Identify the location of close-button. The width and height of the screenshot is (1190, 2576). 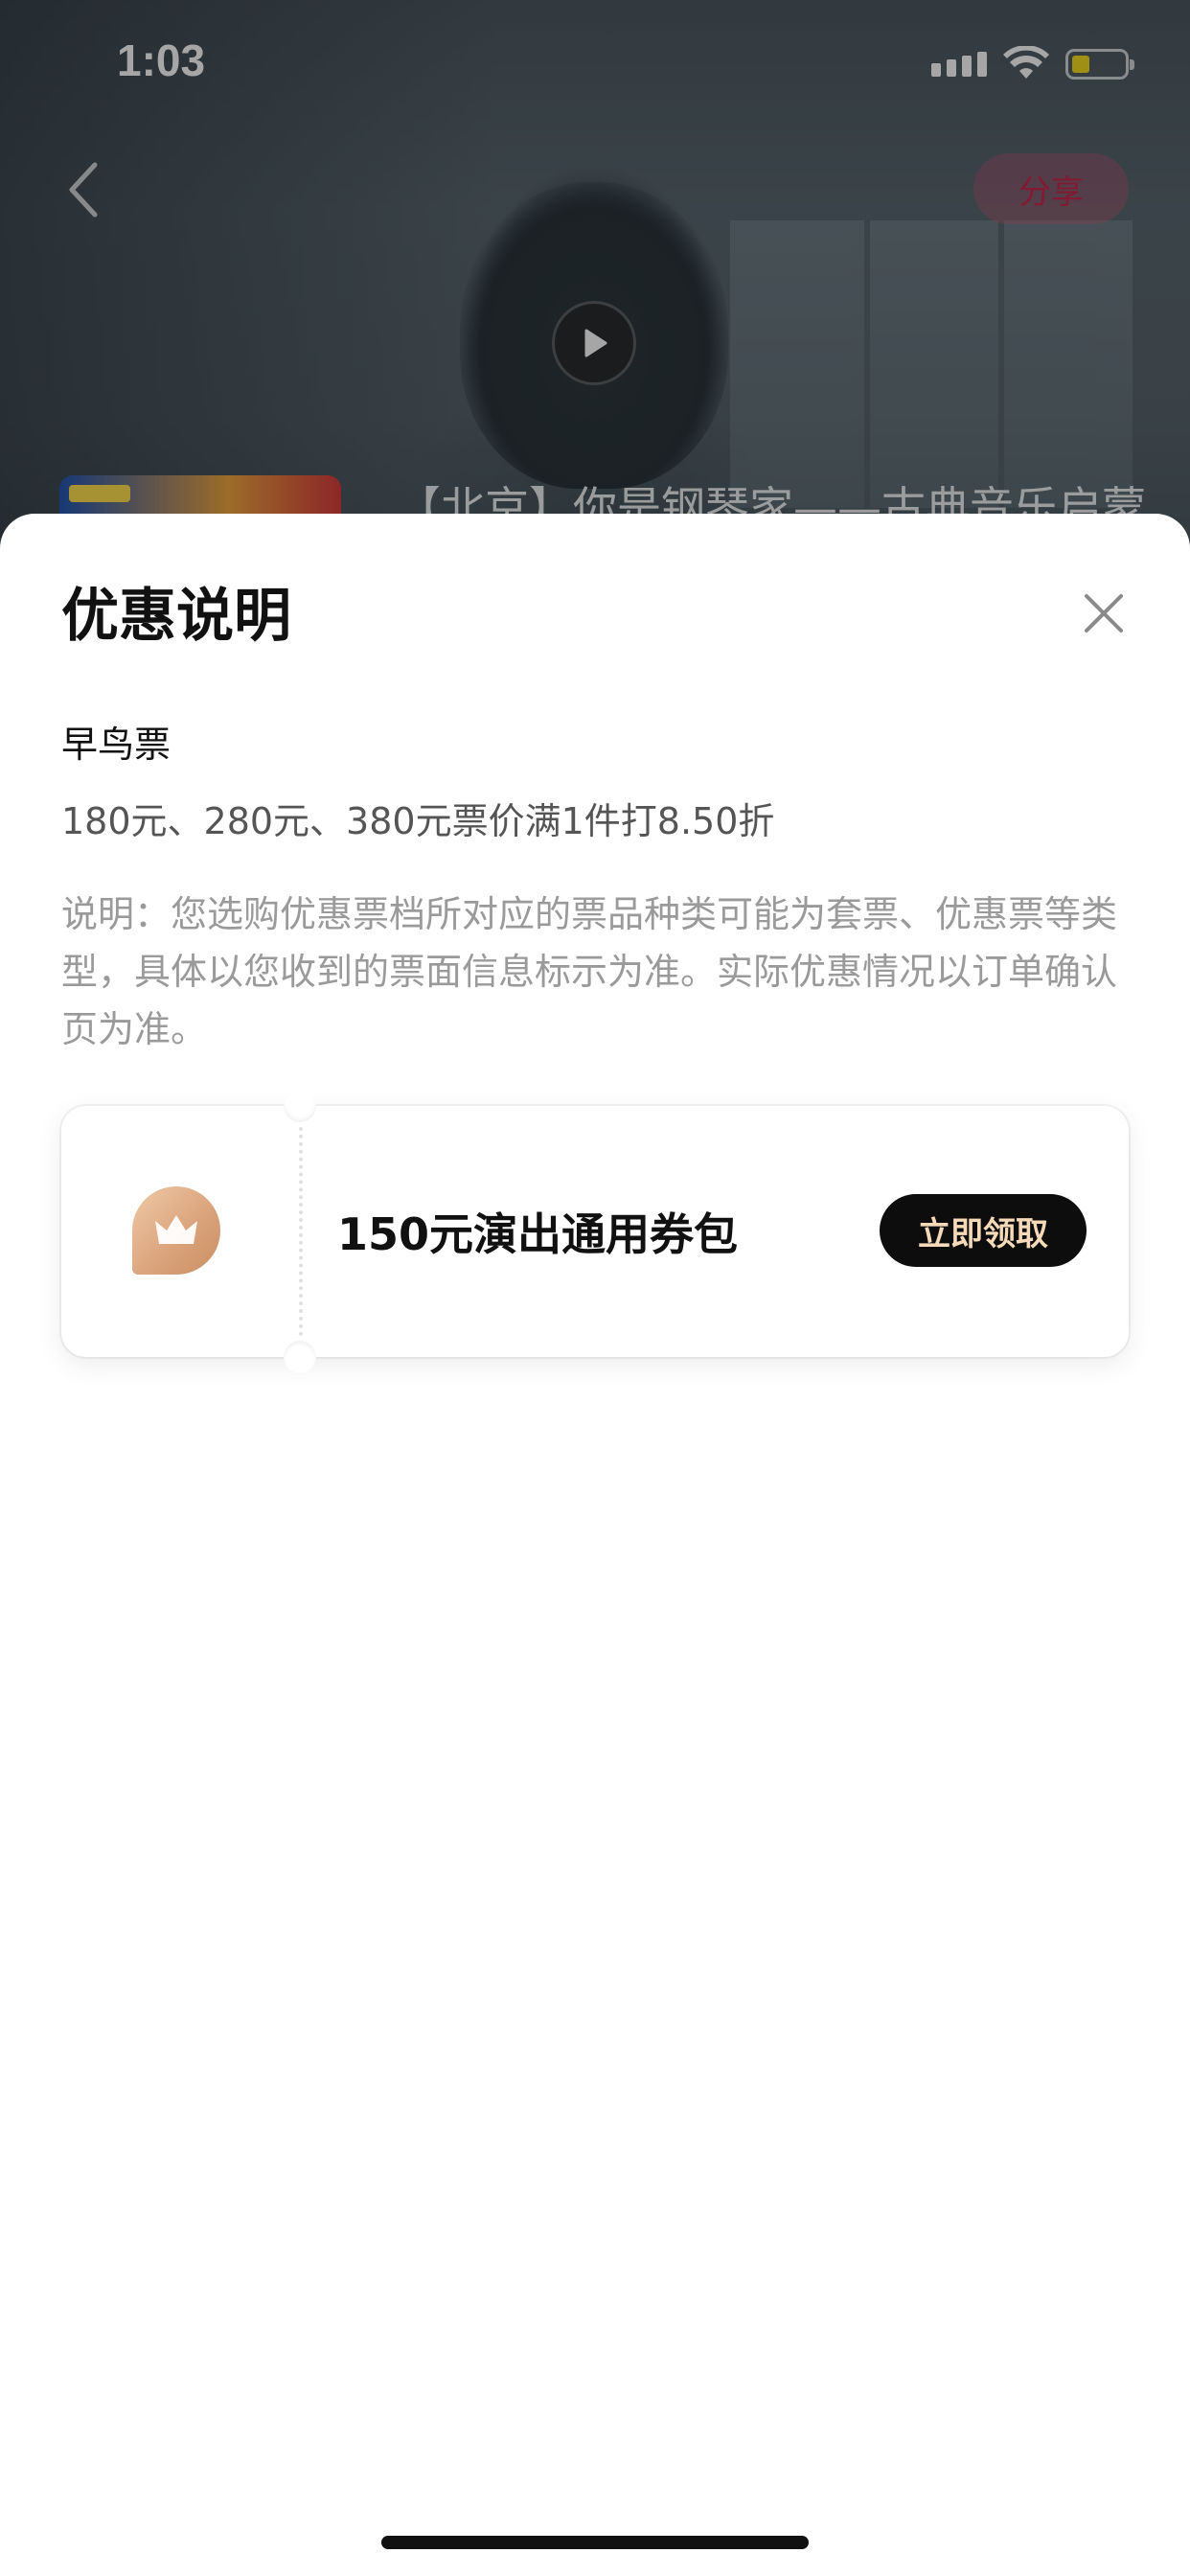
(1104, 613).